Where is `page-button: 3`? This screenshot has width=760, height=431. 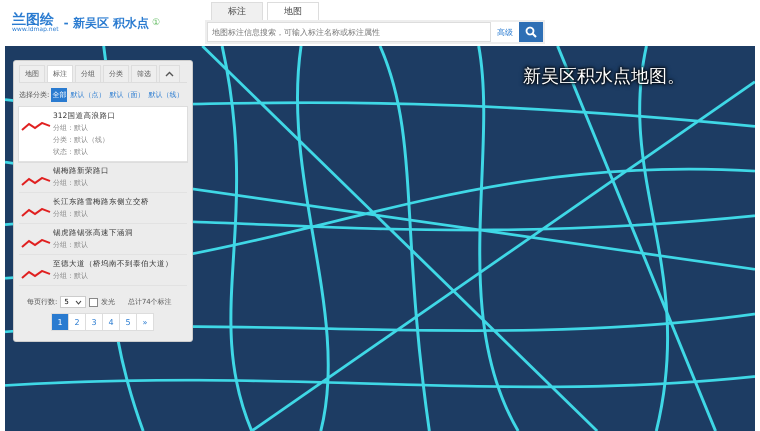 page-button: 3 is located at coordinates (94, 322).